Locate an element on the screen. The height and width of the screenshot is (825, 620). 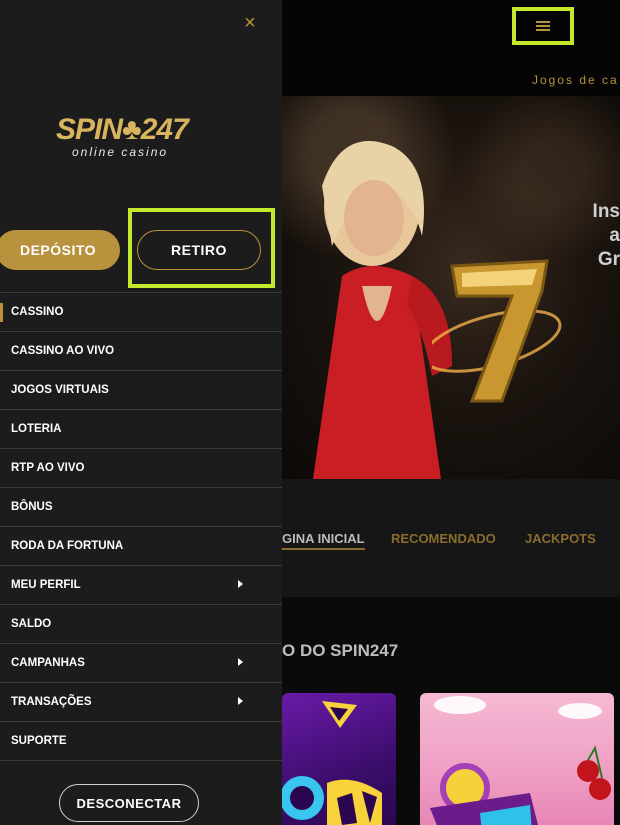
close-icon: × is located at coordinates (250, 23).